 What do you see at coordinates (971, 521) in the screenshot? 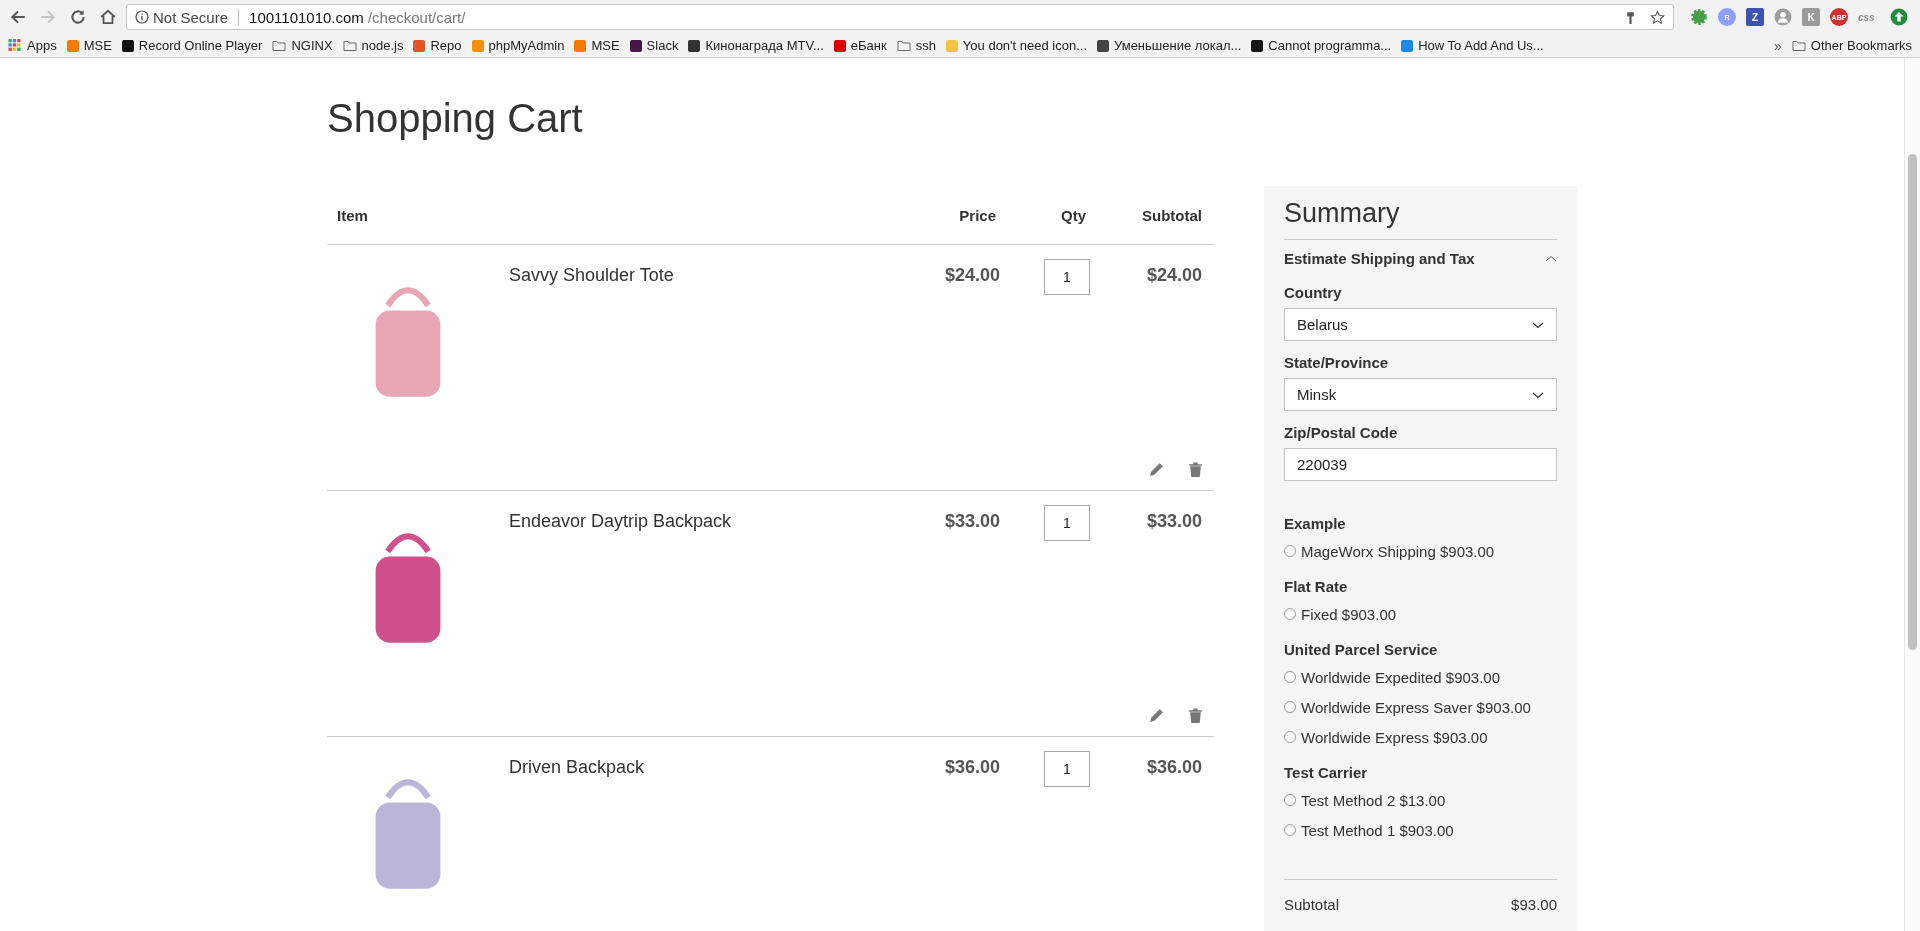
I see `price: $33.00` at bounding box center [971, 521].